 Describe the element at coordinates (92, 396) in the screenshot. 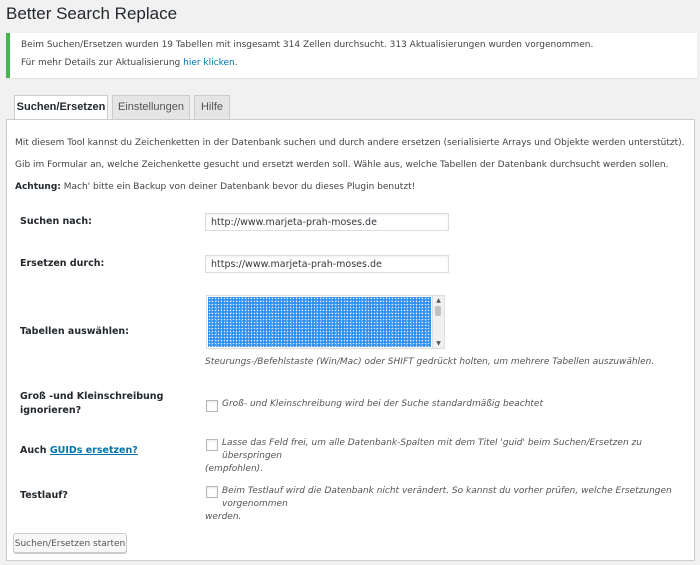

I see `case-label-line1: Groß -und Kleinschreibung` at that location.